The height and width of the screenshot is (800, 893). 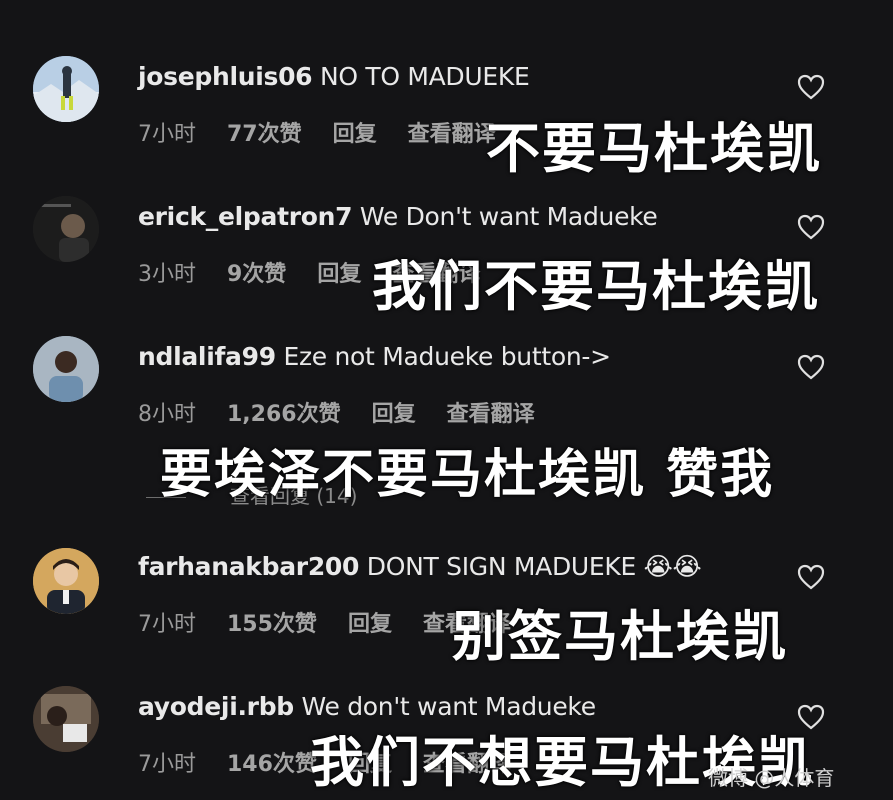 What do you see at coordinates (596, 286) in the screenshot?
I see `caption-overlay: 我们不要马杜埃凯` at bounding box center [596, 286].